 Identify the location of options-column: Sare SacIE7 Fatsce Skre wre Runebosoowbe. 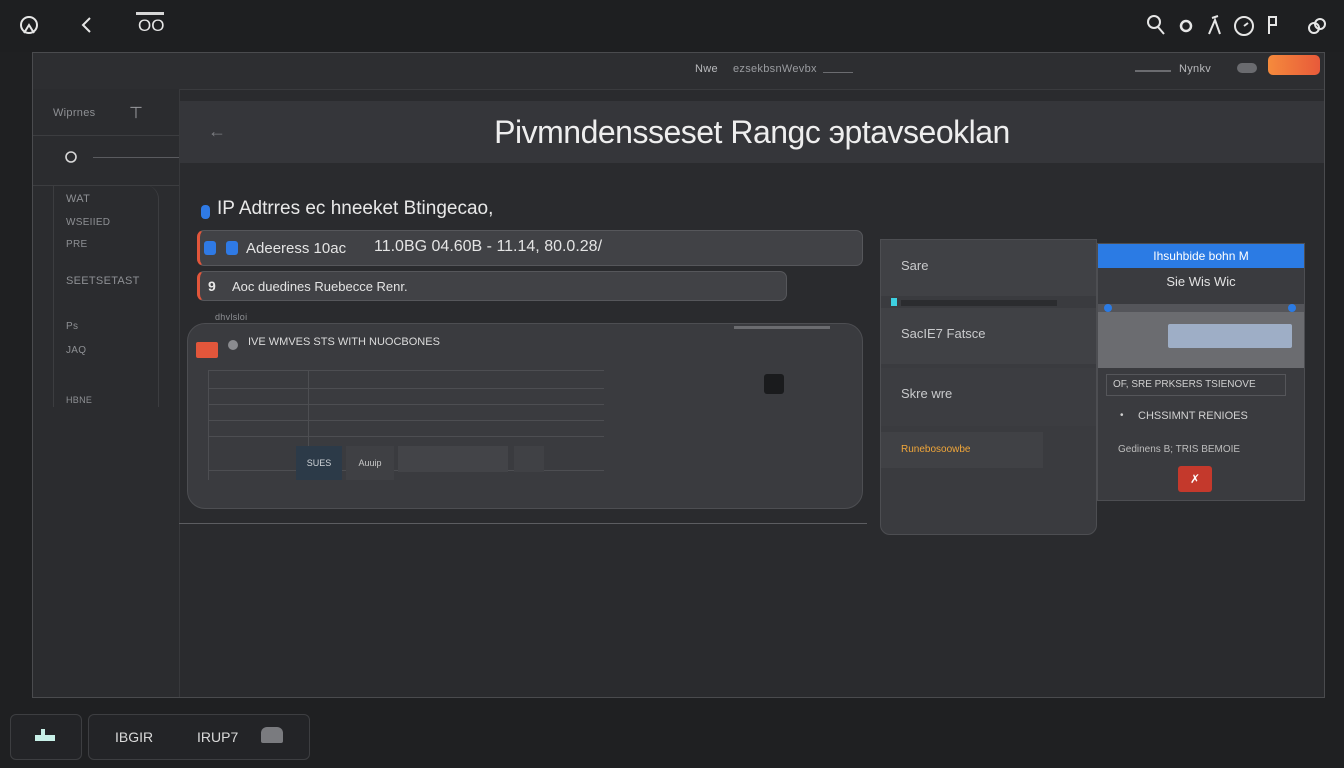
(988, 387).